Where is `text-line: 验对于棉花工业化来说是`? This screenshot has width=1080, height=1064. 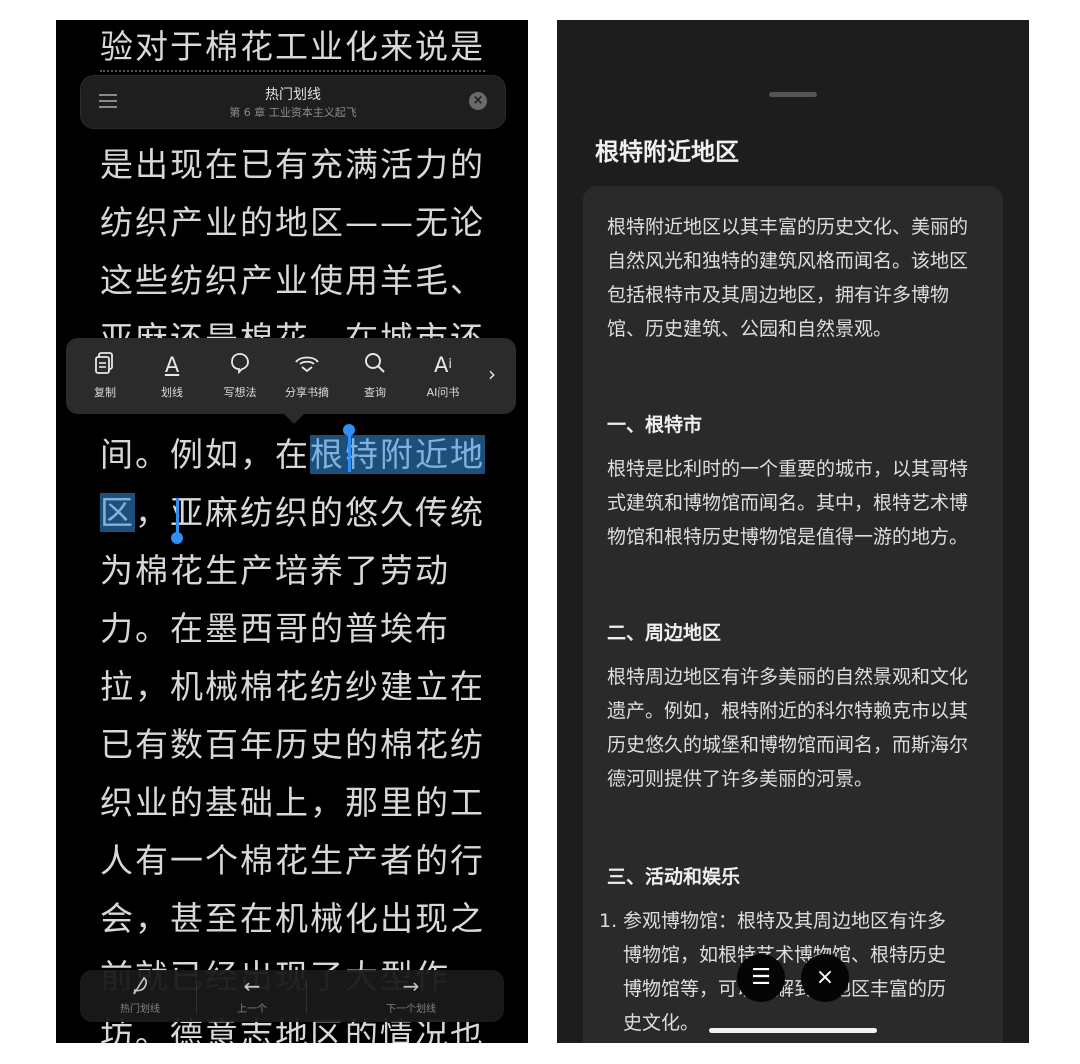 text-line: 验对于棉花工业化来说是 is located at coordinates (292, 48).